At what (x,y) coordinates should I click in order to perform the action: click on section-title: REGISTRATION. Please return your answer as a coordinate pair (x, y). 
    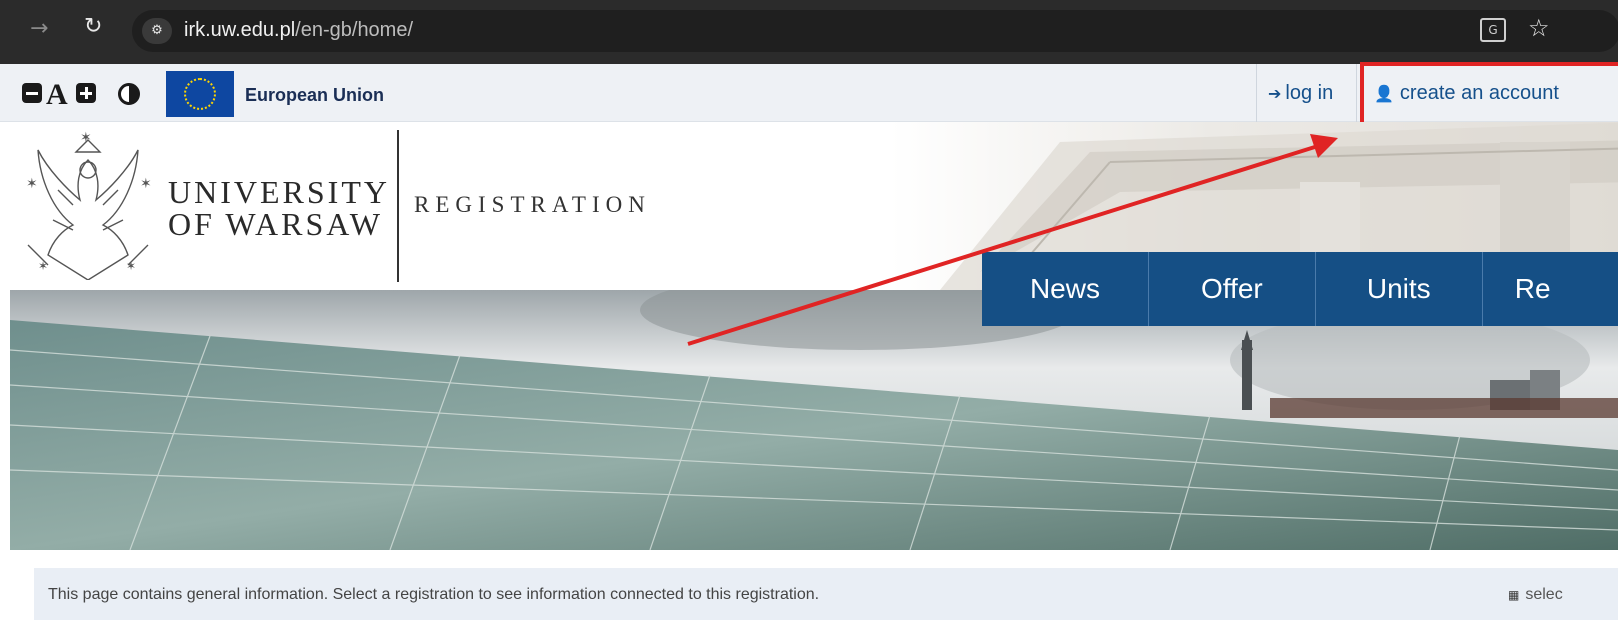
    Looking at the image, I should click on (532, 204).